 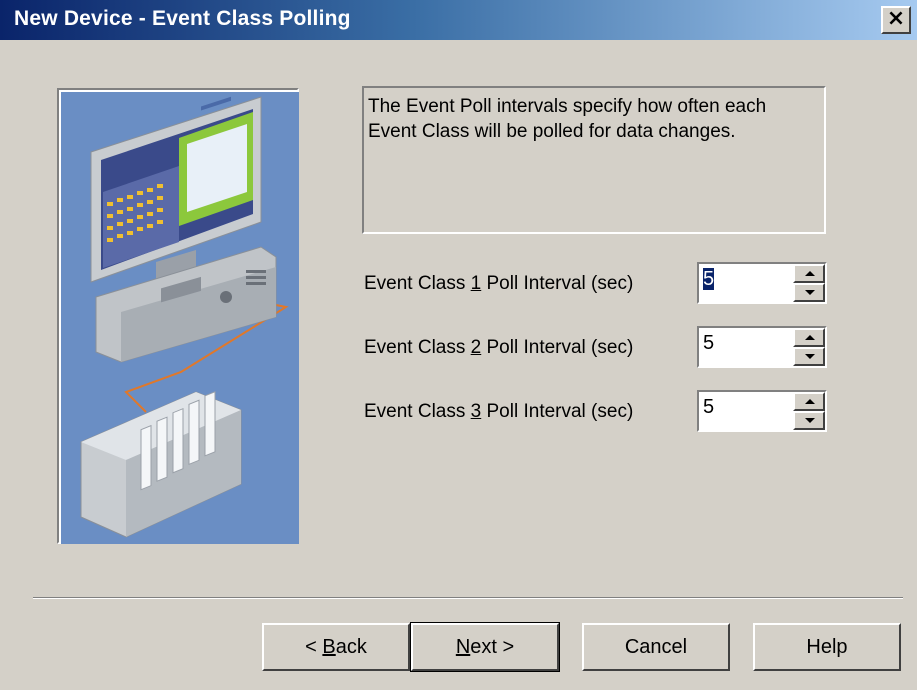 What do you see at coordinates (476, 283) in the screenshot?
I see `label-accelerator: 1` at bounding box center [476, 283].